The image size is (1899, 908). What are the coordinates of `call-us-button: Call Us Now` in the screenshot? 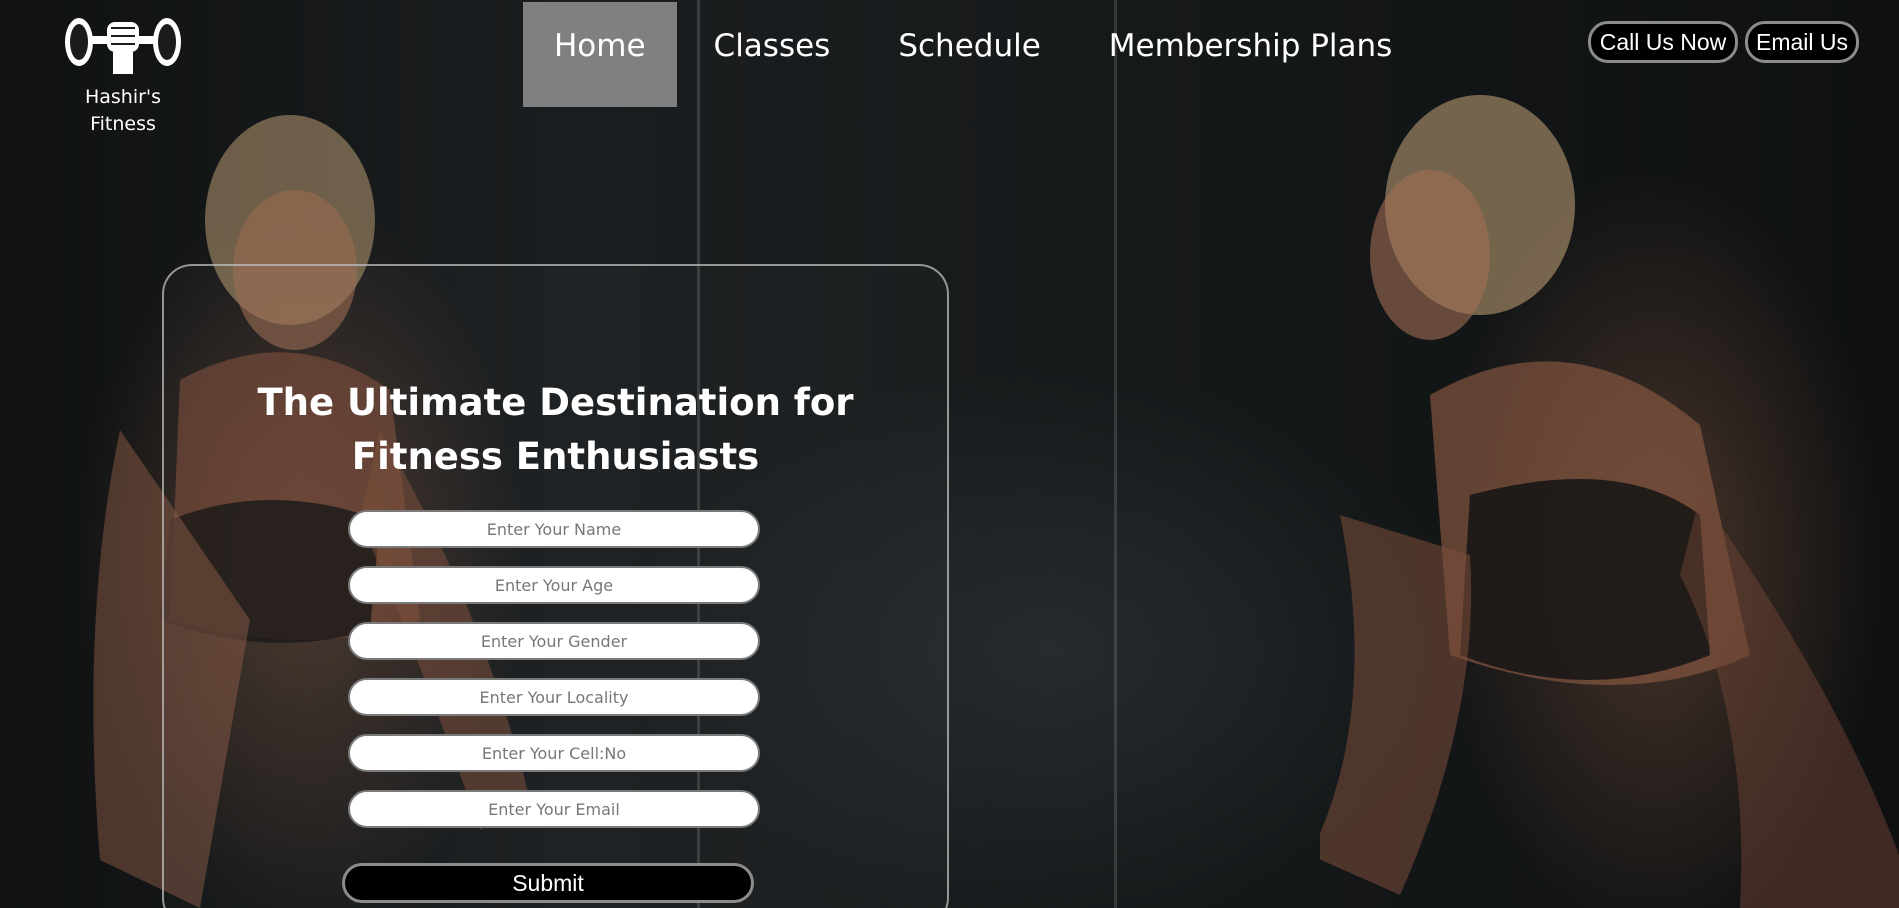 It's located at (1663, 42).